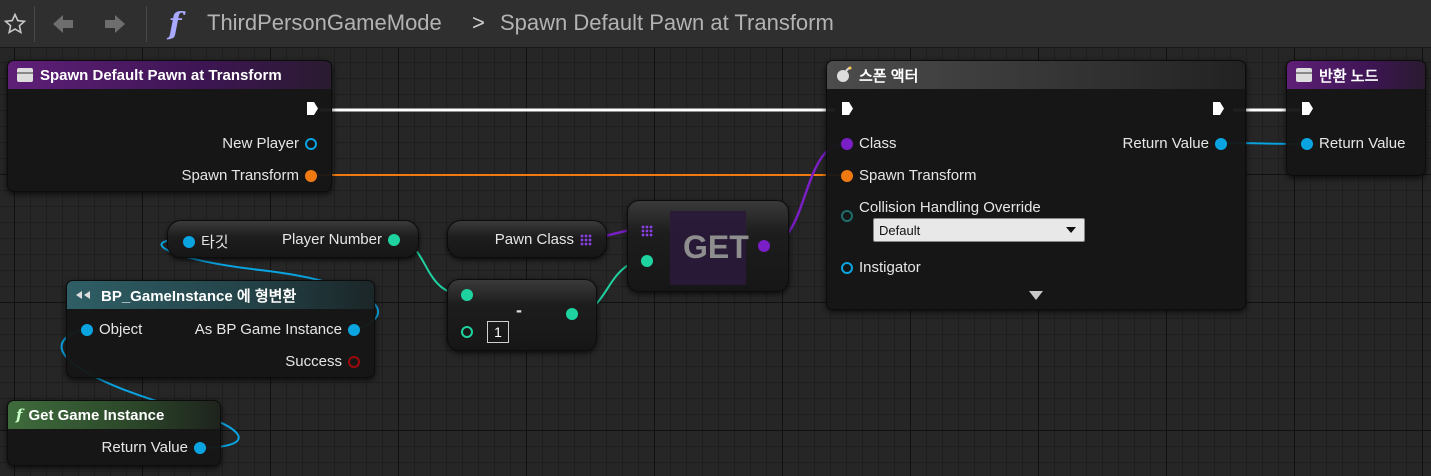  What do you see at coordinates (1349, 76) in the screenshot?
I see `return-node-title: 반환 노드` at bounding box center [1349, 76].